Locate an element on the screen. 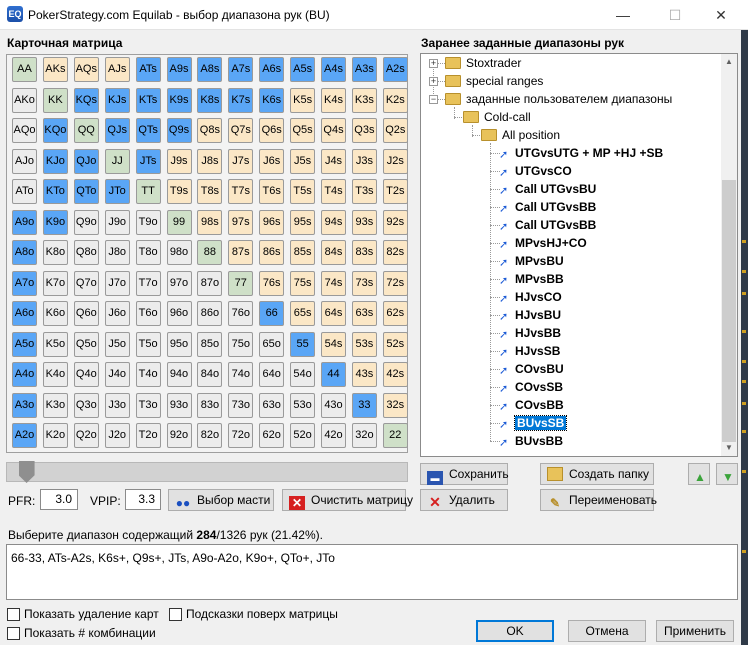 The image size is (748, 645). tree-item-range: ➚ UTGvsCO is located at coordinates (535, 171).